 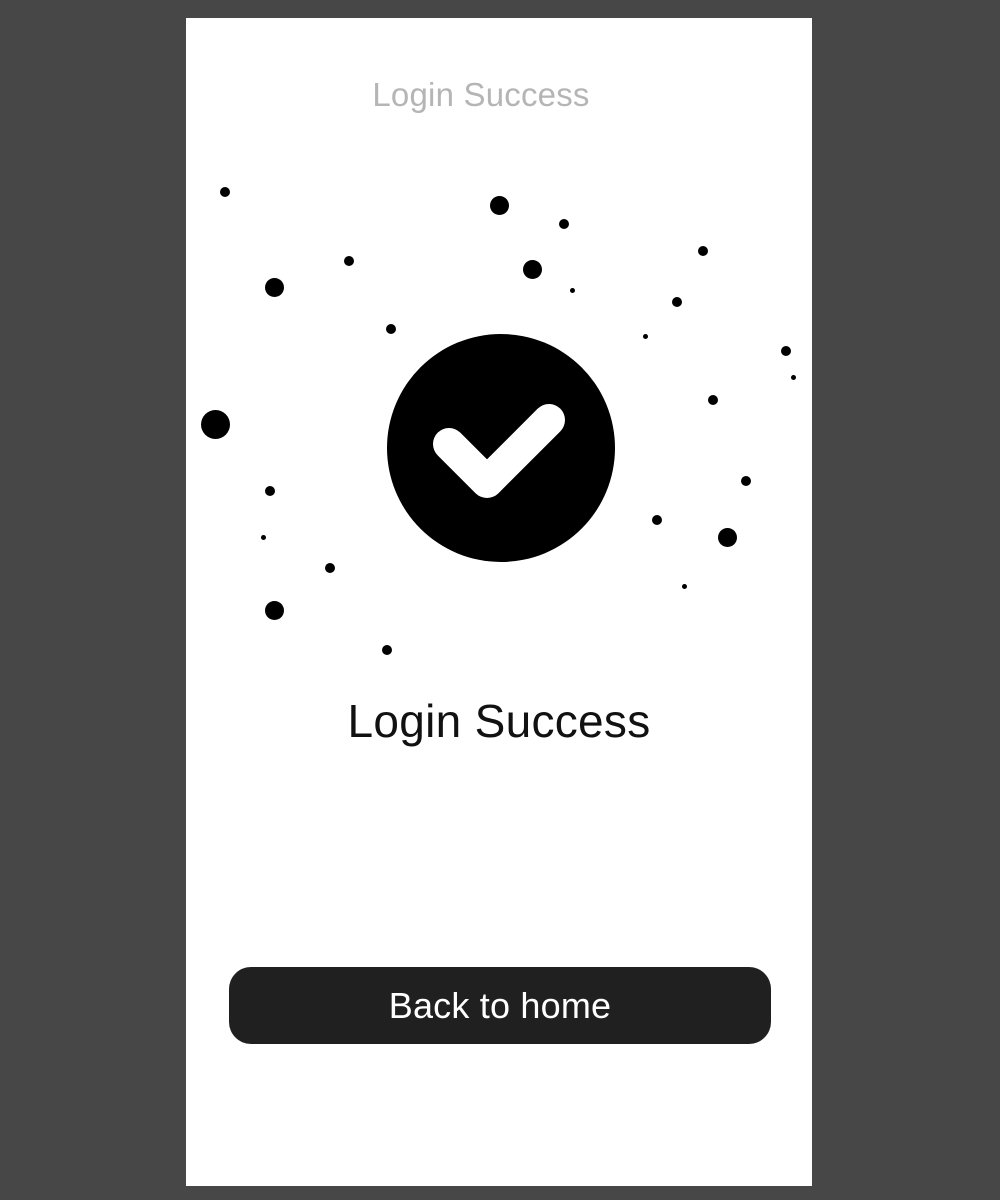 I want to click on check-circle-icon, so click(x=501, y=448).